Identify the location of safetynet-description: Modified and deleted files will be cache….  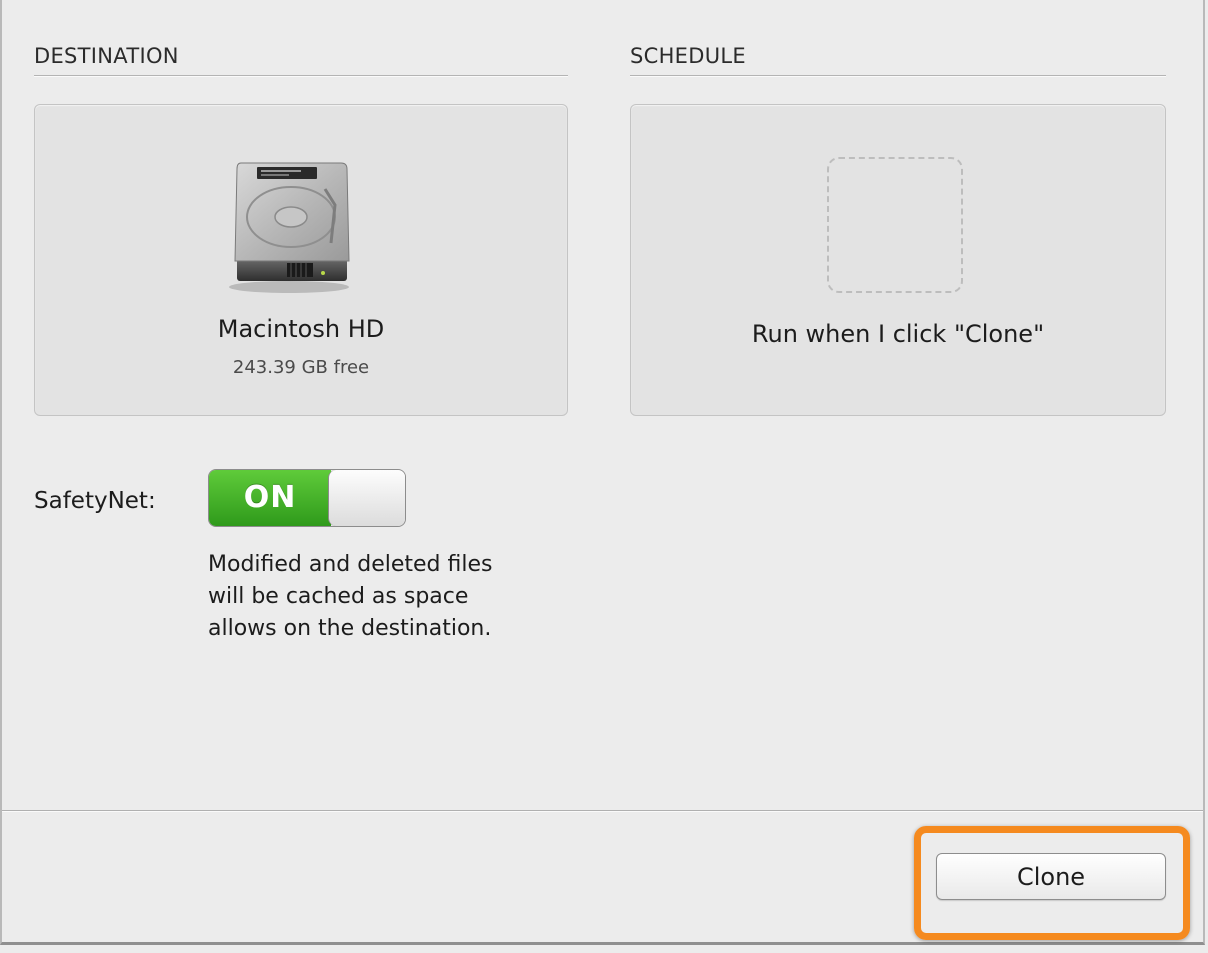
(398, 597).